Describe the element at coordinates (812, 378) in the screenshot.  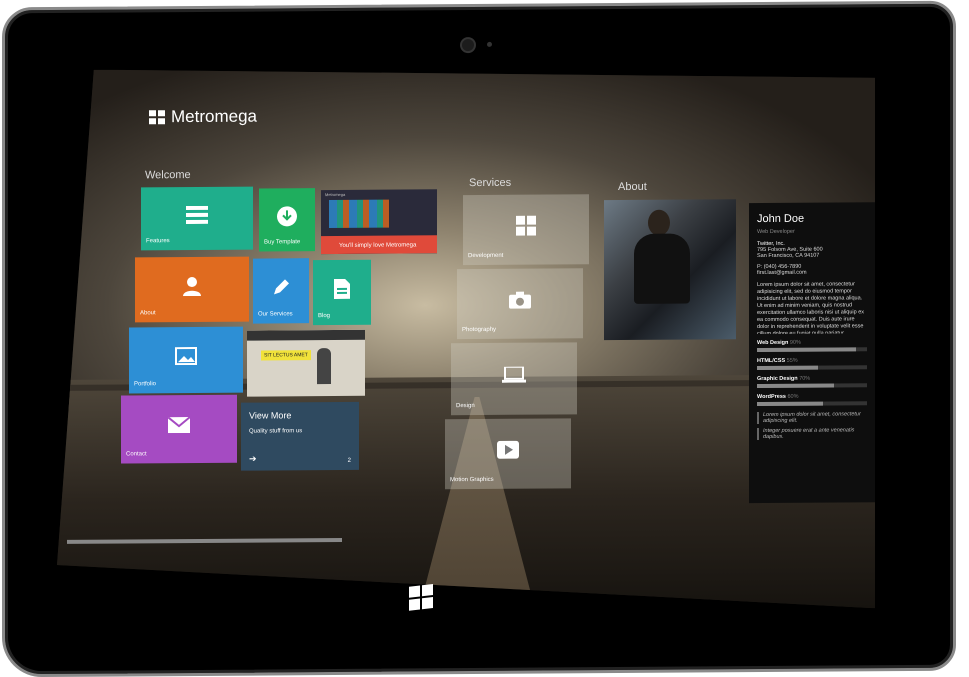
I see `skill-row: Graphic Design 70%` at that location.